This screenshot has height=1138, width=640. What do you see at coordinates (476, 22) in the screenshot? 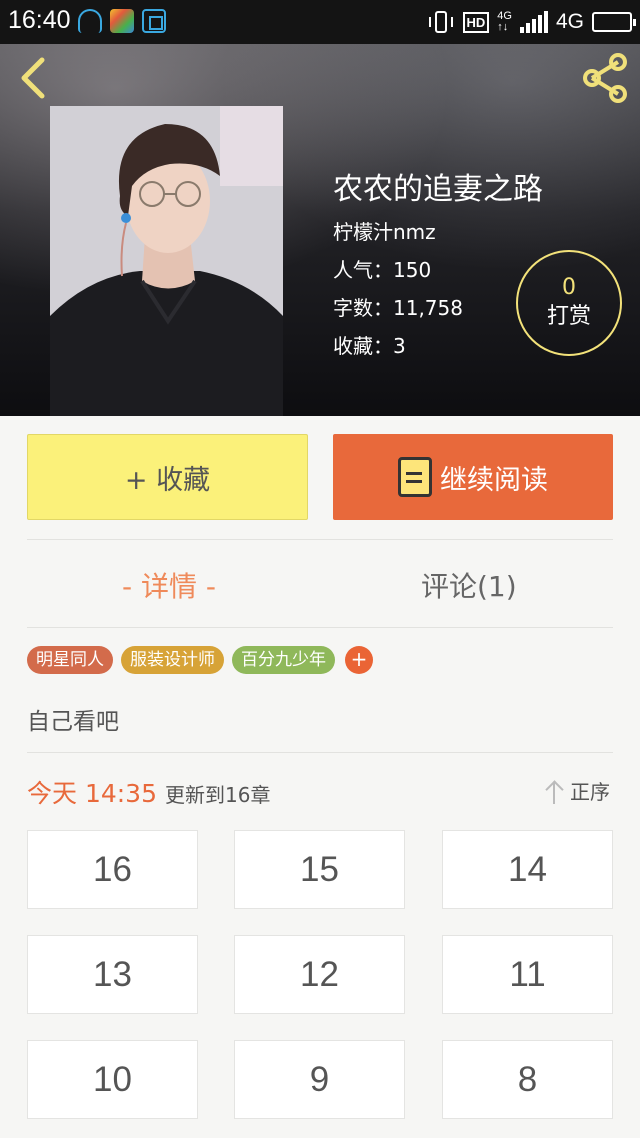
I see `hd-badge: HD` at bounding box center [476, 22].